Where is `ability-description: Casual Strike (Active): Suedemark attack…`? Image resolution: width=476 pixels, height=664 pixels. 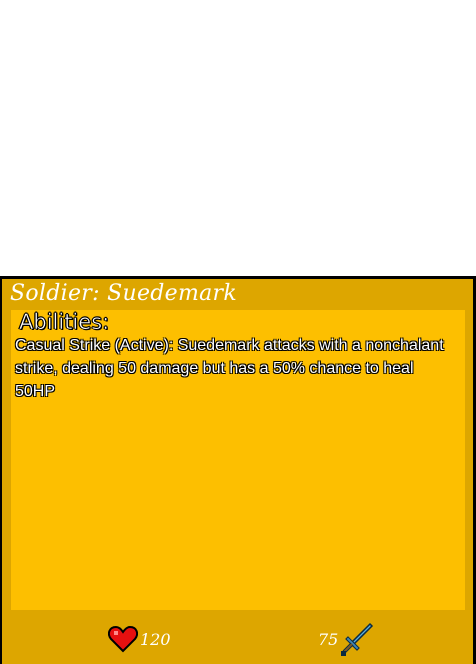 ability-description: Casual Strike (Active): Suedemark attack… is located at coordinates (229, 368).